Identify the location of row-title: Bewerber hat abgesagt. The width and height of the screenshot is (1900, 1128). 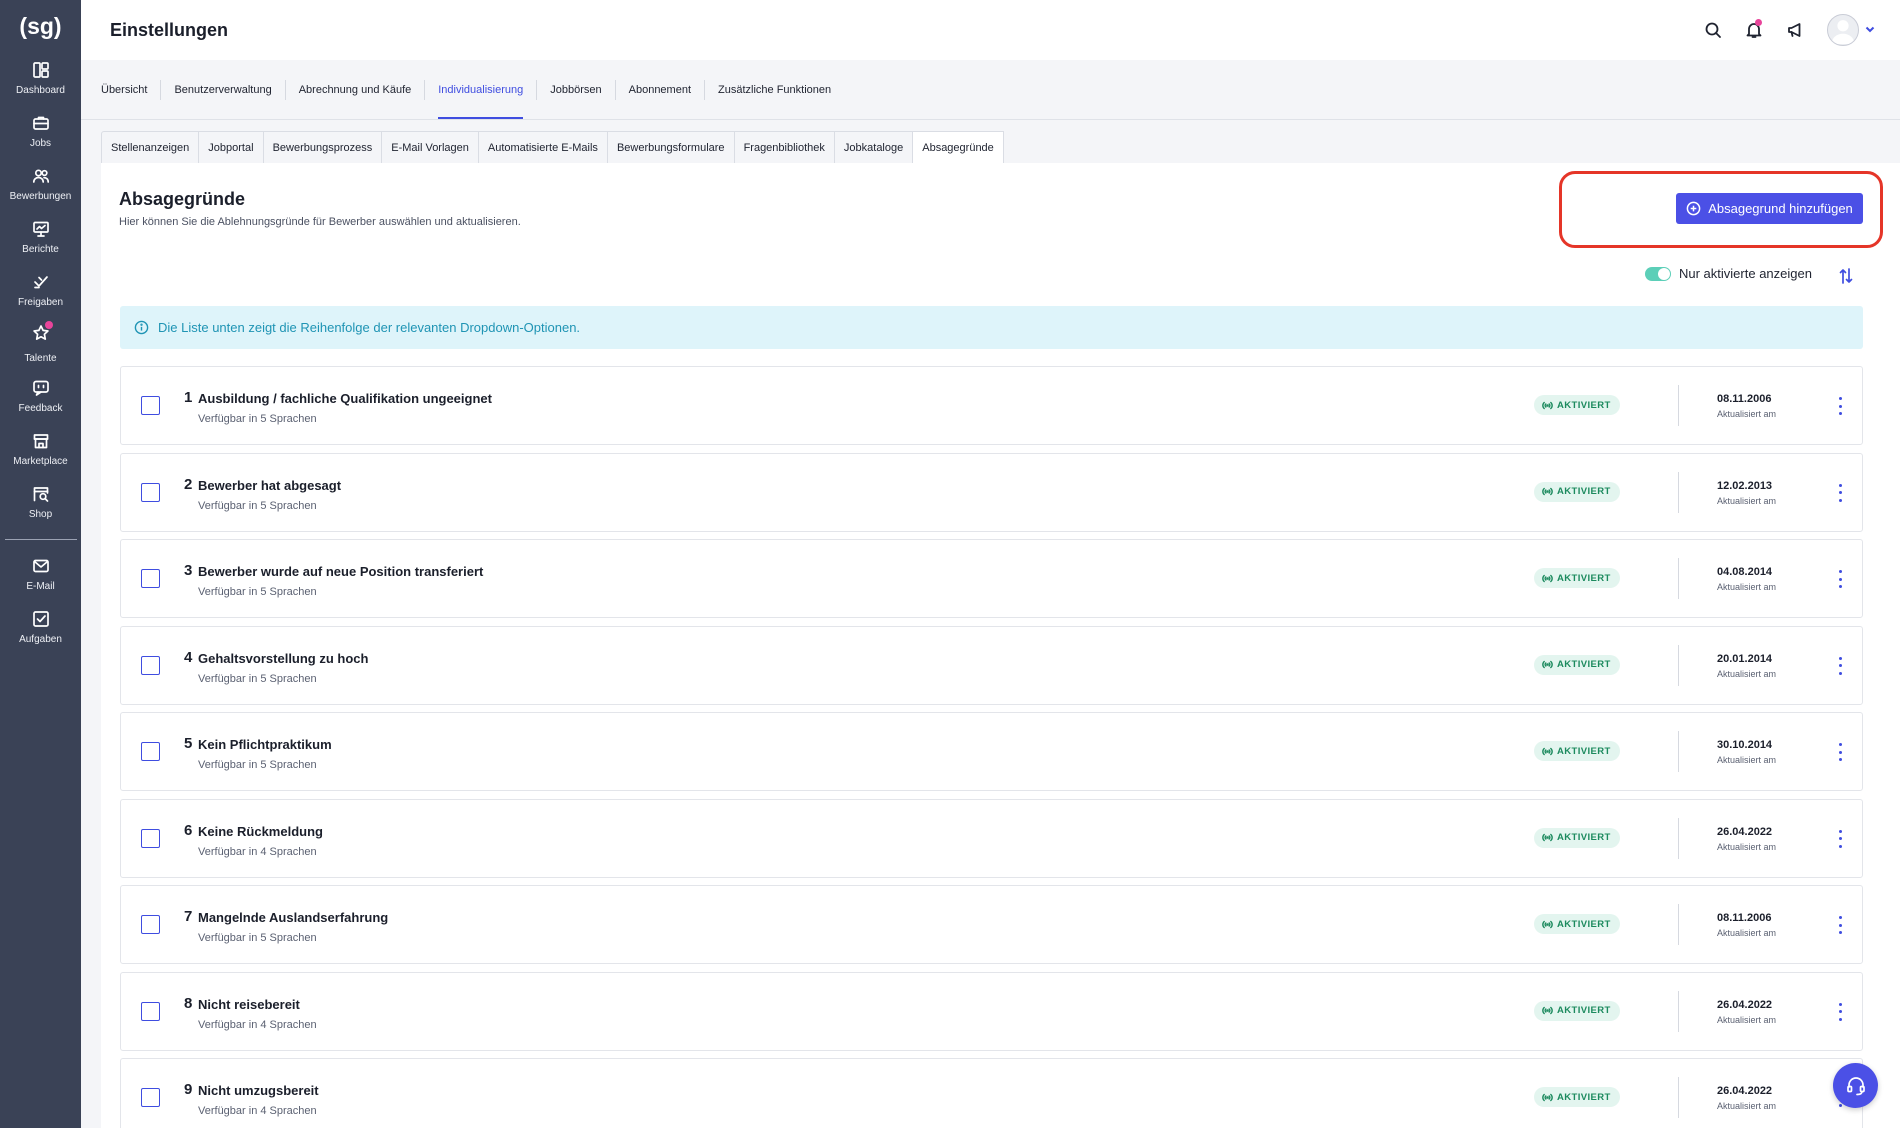
(270, 485).